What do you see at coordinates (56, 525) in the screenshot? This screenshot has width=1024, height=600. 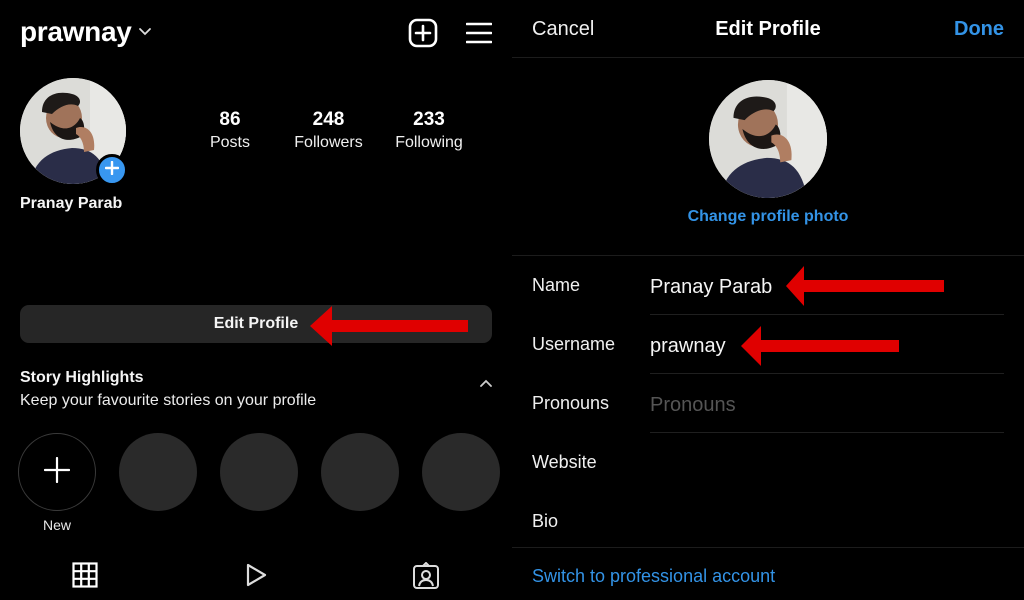 I see `highlight-new-label: New` at bounding box center [56, 525].